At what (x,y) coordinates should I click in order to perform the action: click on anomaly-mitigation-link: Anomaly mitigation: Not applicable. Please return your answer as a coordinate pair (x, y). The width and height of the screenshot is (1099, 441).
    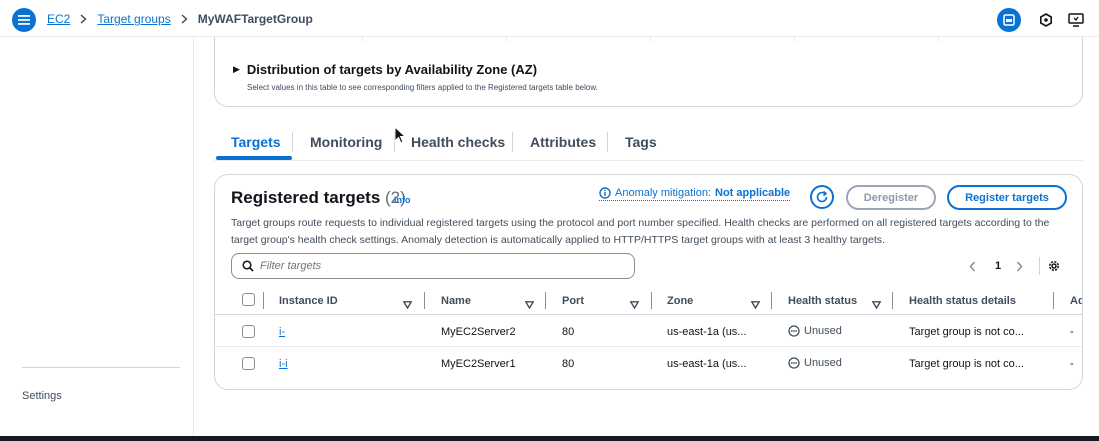
    Looking at the image, I should click on (695, 194).